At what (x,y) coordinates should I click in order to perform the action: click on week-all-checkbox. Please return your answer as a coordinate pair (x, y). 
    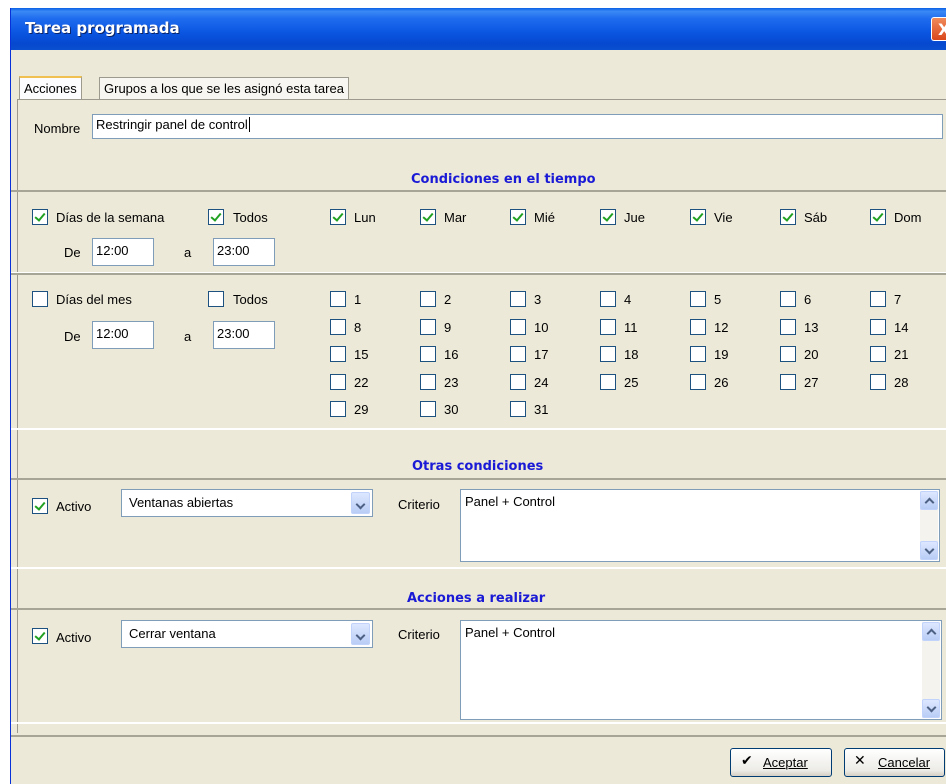
    Looking at the image, I should click on (216, 217).